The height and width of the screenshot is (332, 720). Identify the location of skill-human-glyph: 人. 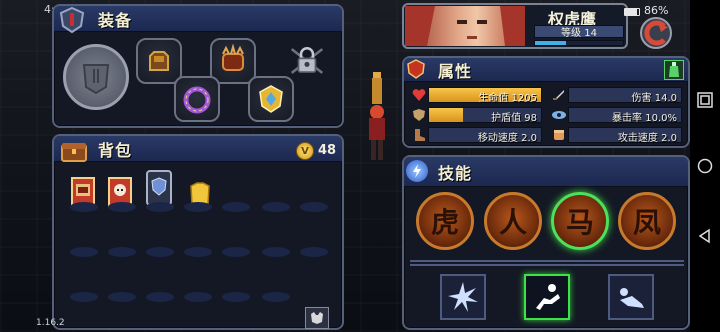
(512, 222).